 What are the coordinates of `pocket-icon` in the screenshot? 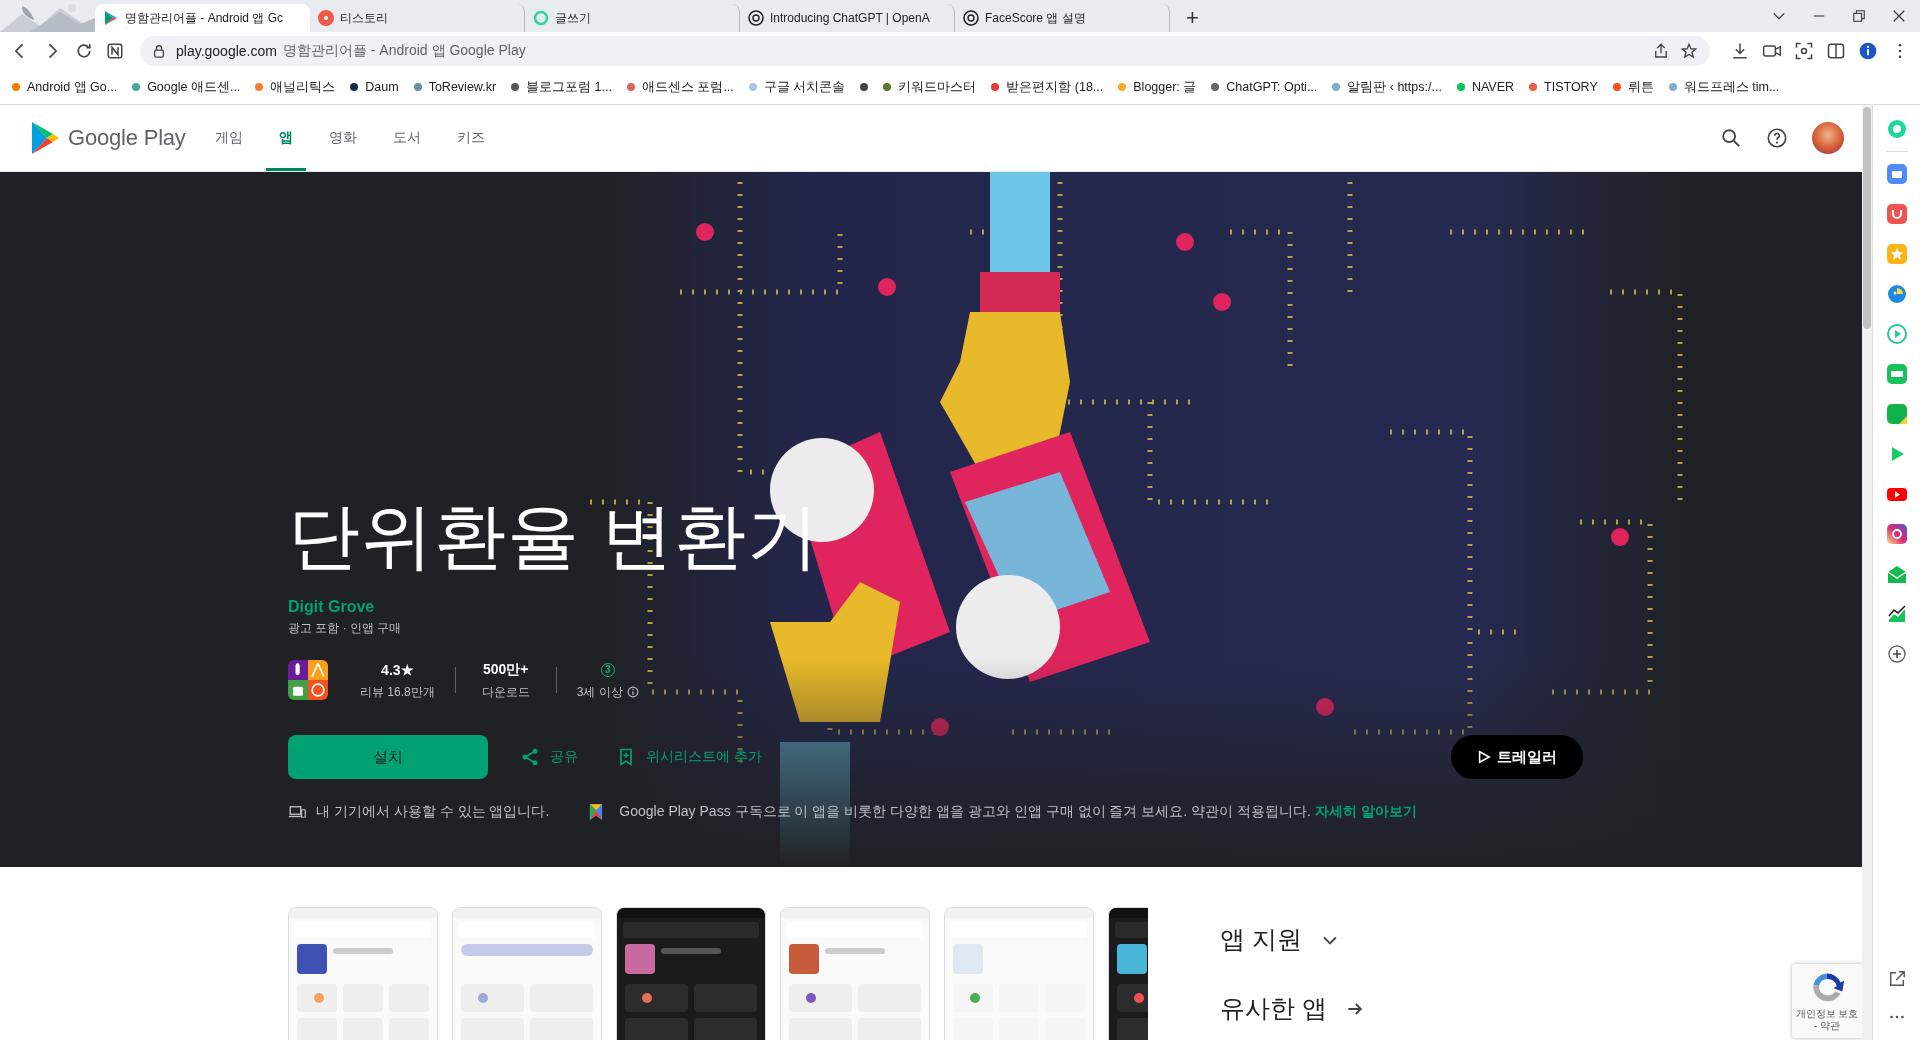 It's located at (1896, 214).